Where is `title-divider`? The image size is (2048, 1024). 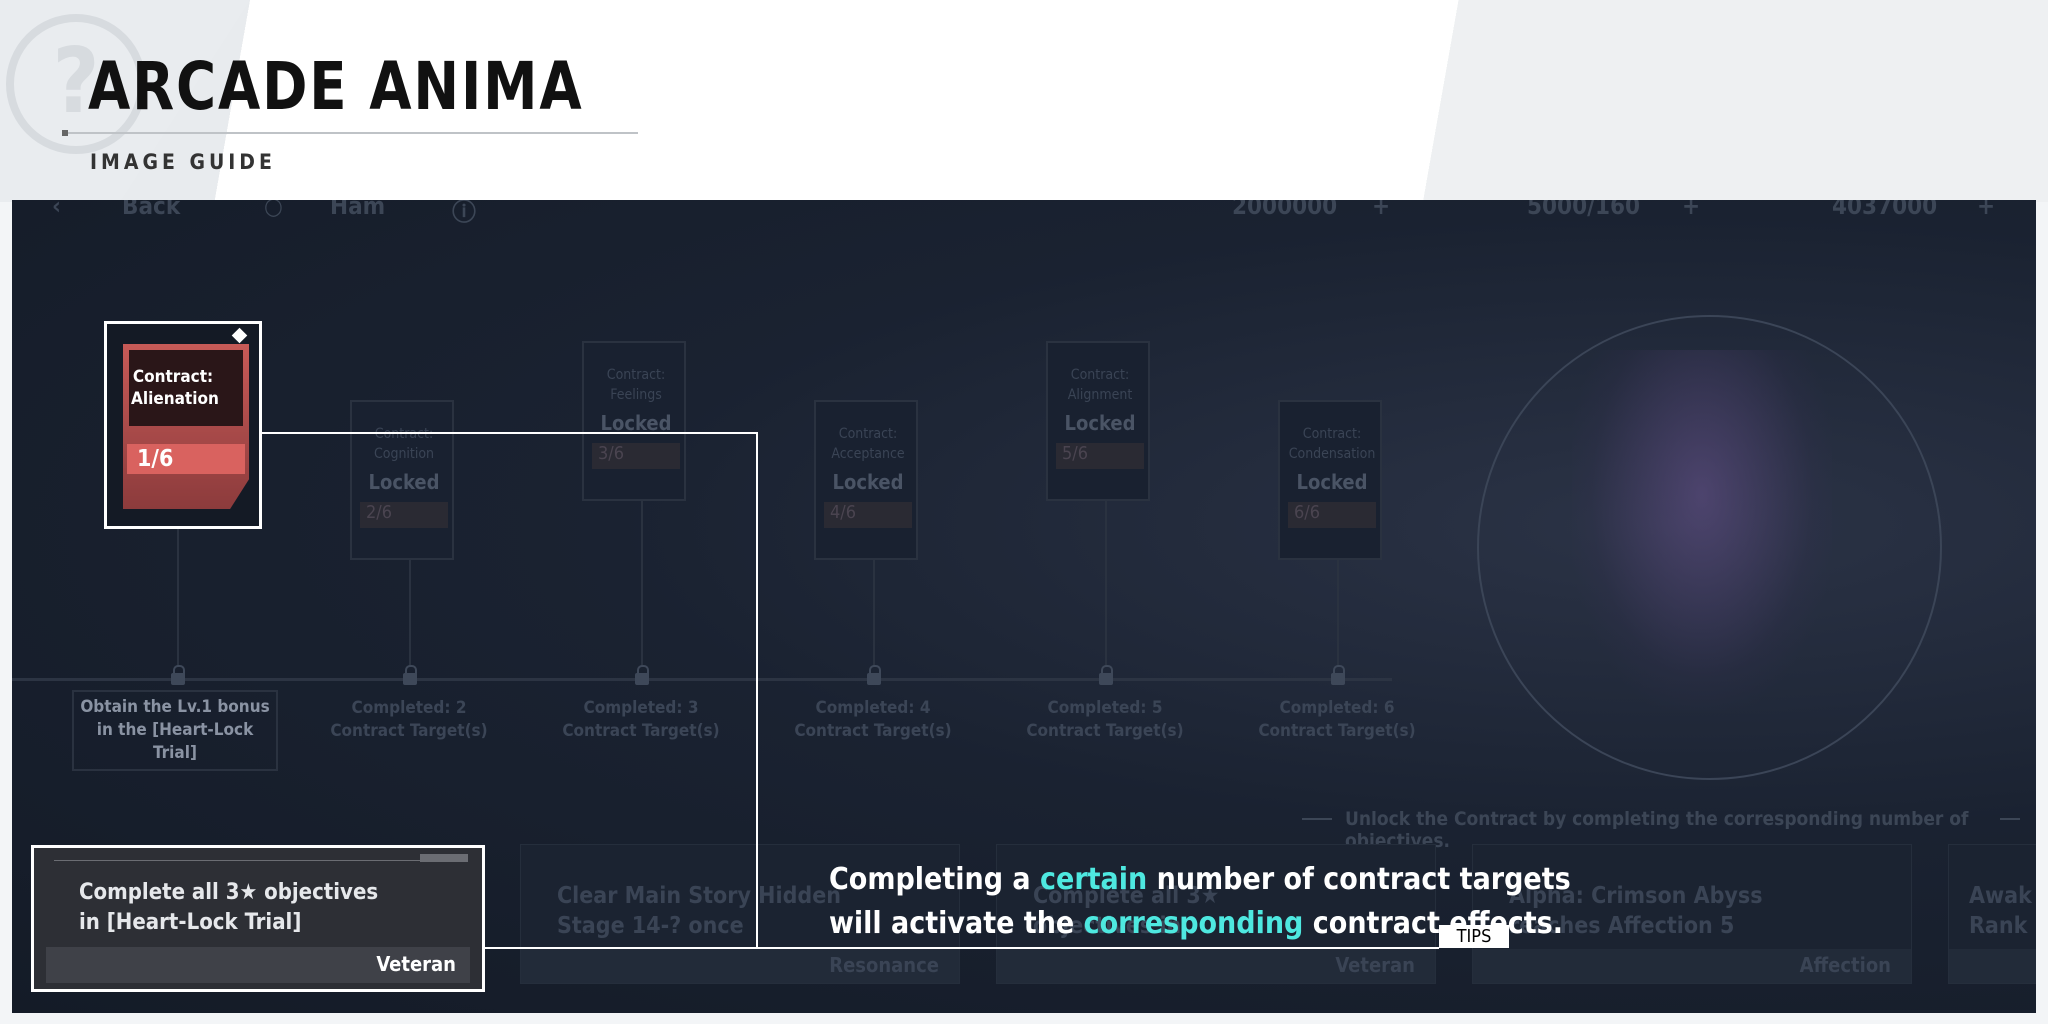
title-divider is located at coordinates (351, 133).